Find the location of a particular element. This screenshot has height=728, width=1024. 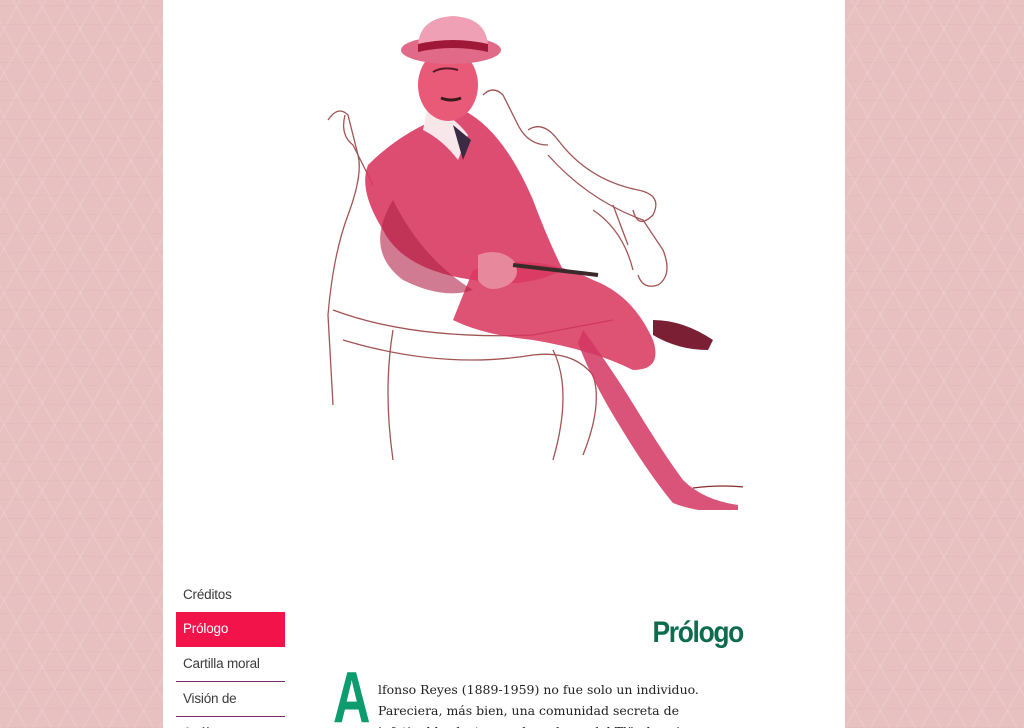

nav-item-cartilla-moral: Cartilla moral is located at coordinates (230, 664).